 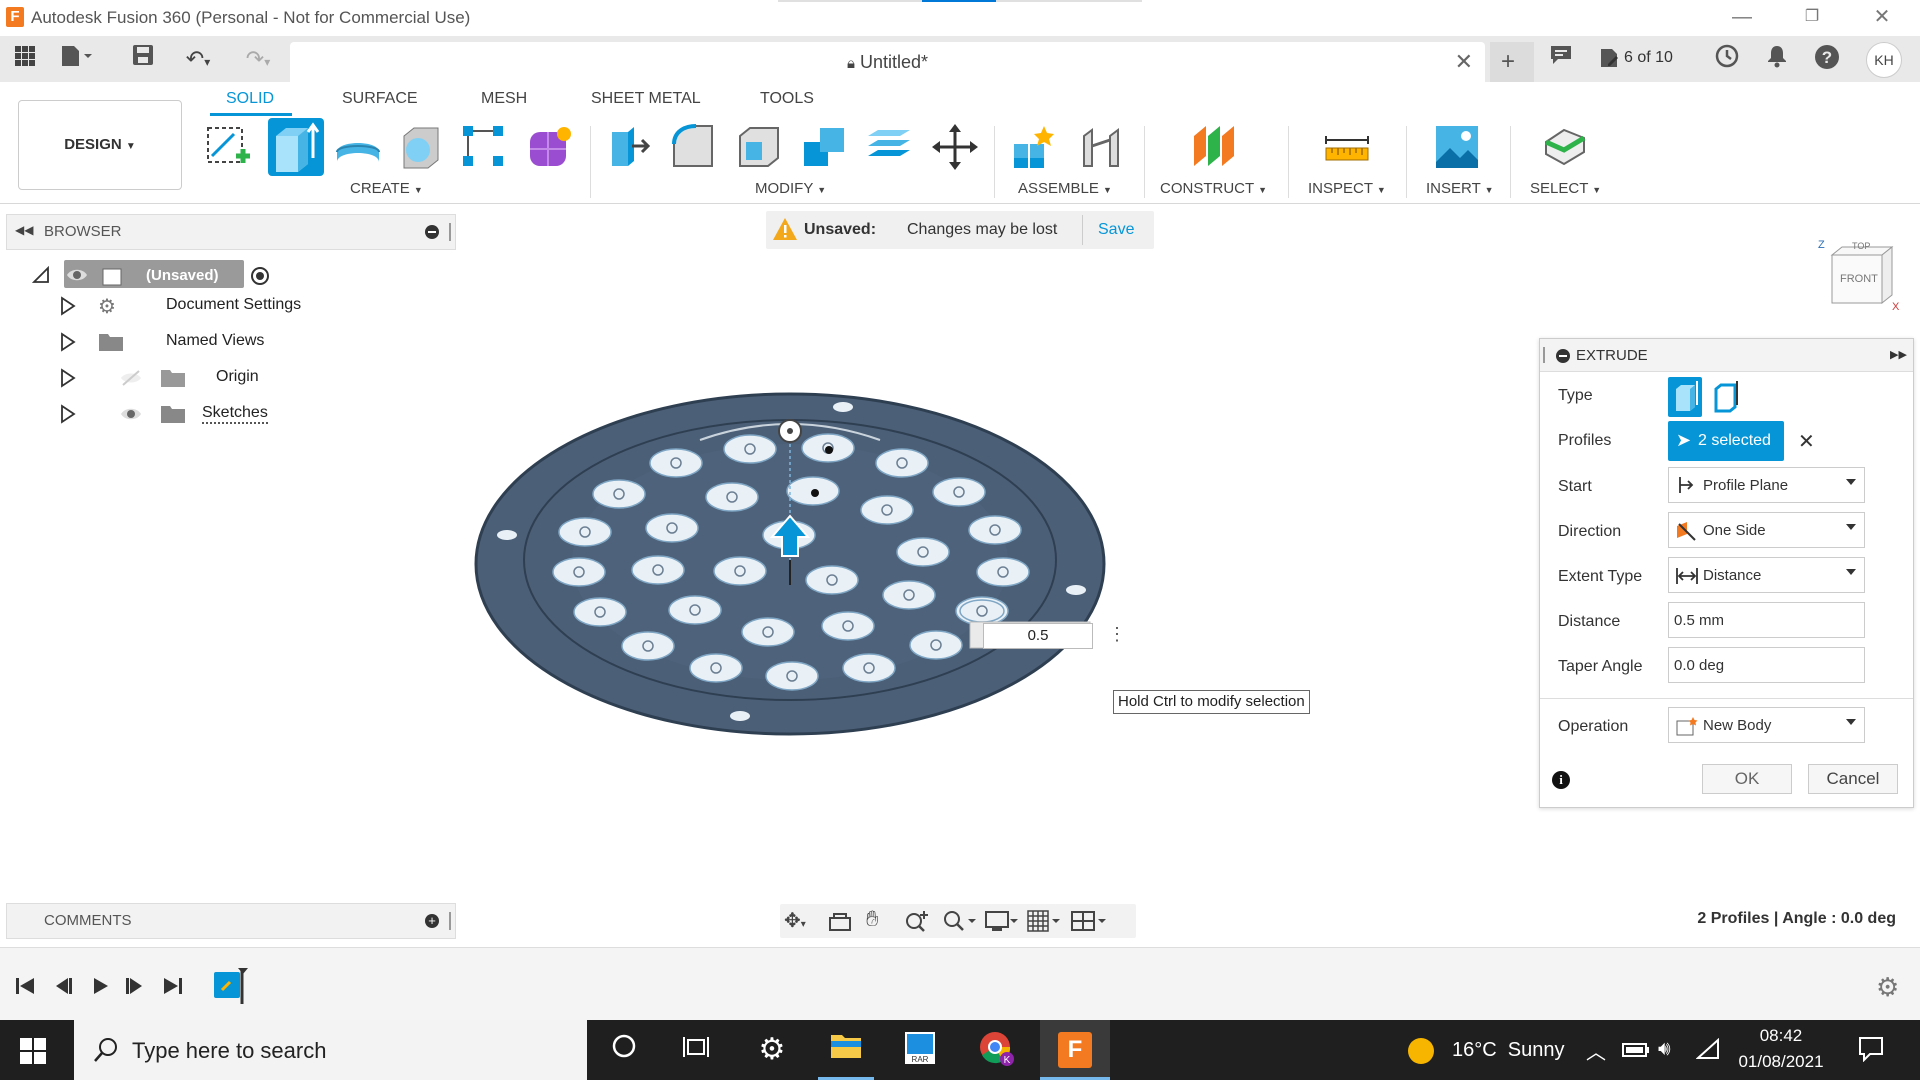 I want to click on play-icon, so click(x=101, y=988).